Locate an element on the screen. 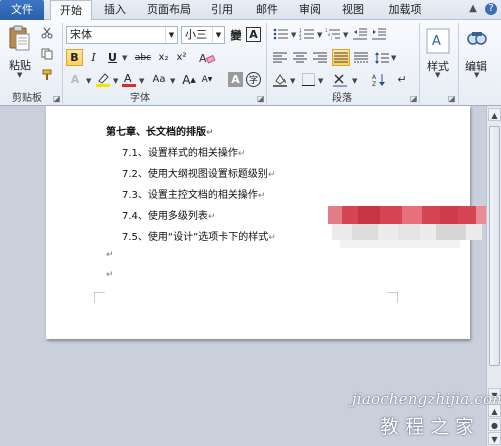 The height and width of the screenshot is (446, 501). svg-text: Z is located at coordinates (374, 84).